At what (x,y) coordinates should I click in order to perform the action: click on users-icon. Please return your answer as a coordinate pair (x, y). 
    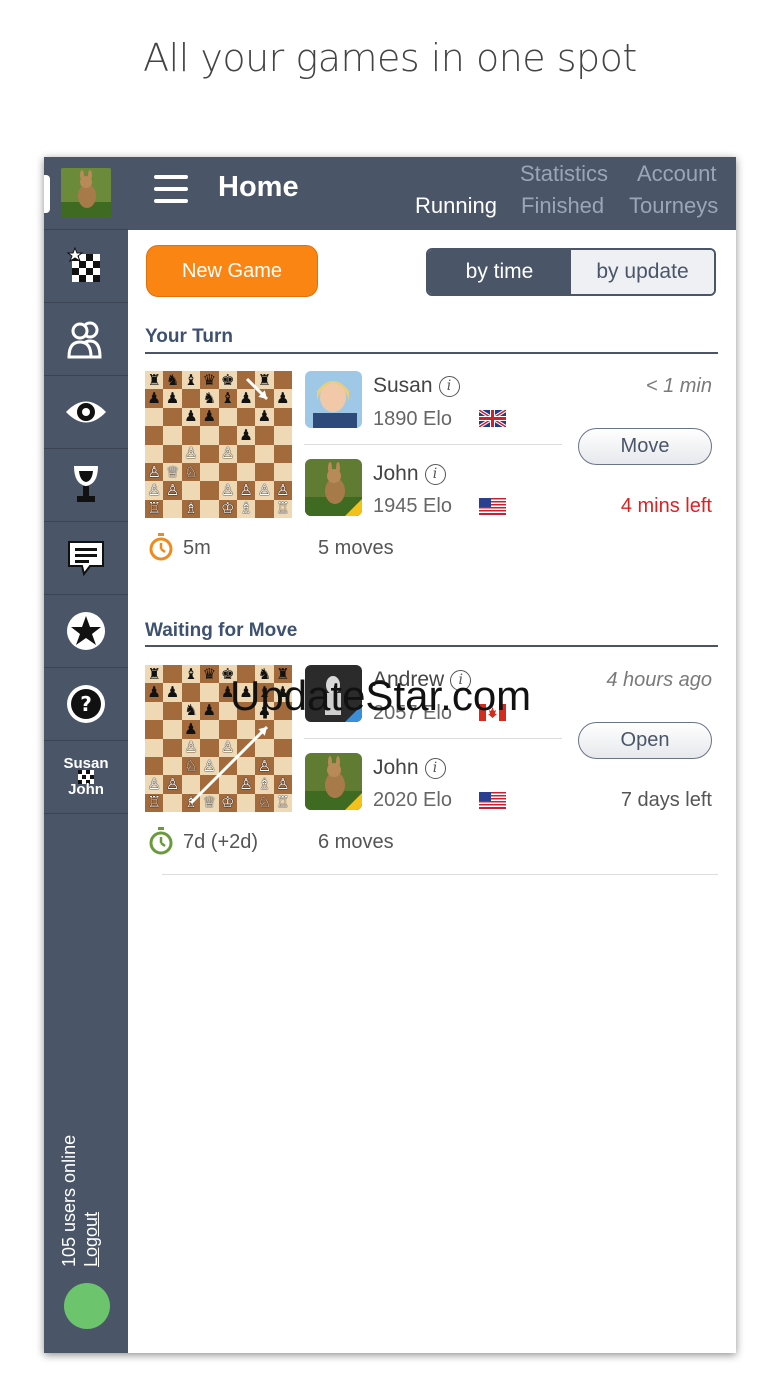
    Looking at the image, I should click on (84, 340).